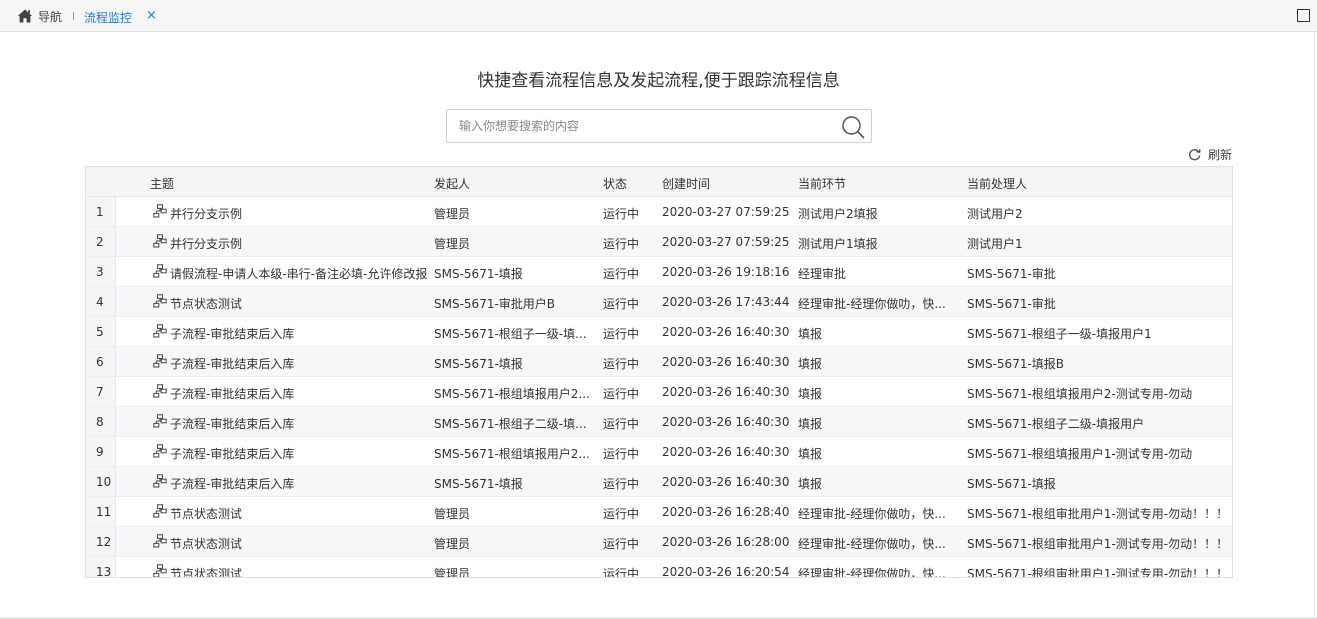 This screenshot has width=1317, height=619. What do you see at coordinates (1195, 155) in the screenshot?
I see `refresh-icon` at bounding box center [1195, 155].